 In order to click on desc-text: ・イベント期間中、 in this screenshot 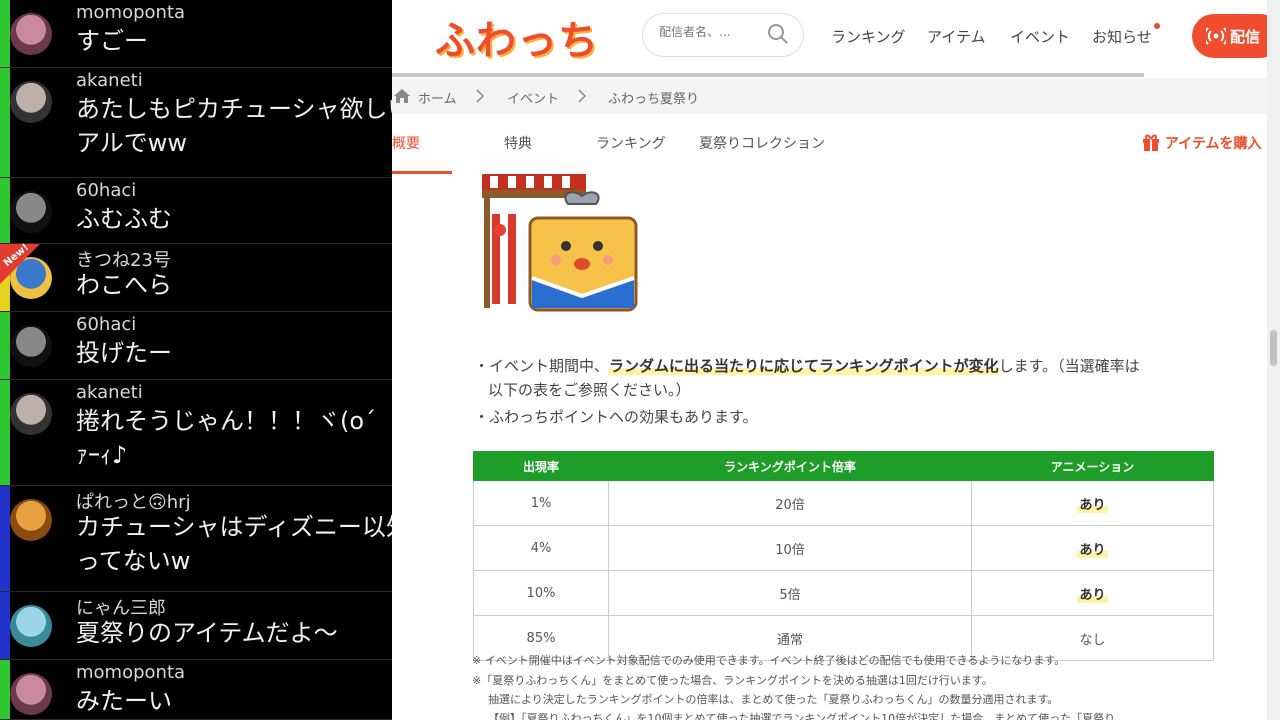, I will do `click(542, 366)`.